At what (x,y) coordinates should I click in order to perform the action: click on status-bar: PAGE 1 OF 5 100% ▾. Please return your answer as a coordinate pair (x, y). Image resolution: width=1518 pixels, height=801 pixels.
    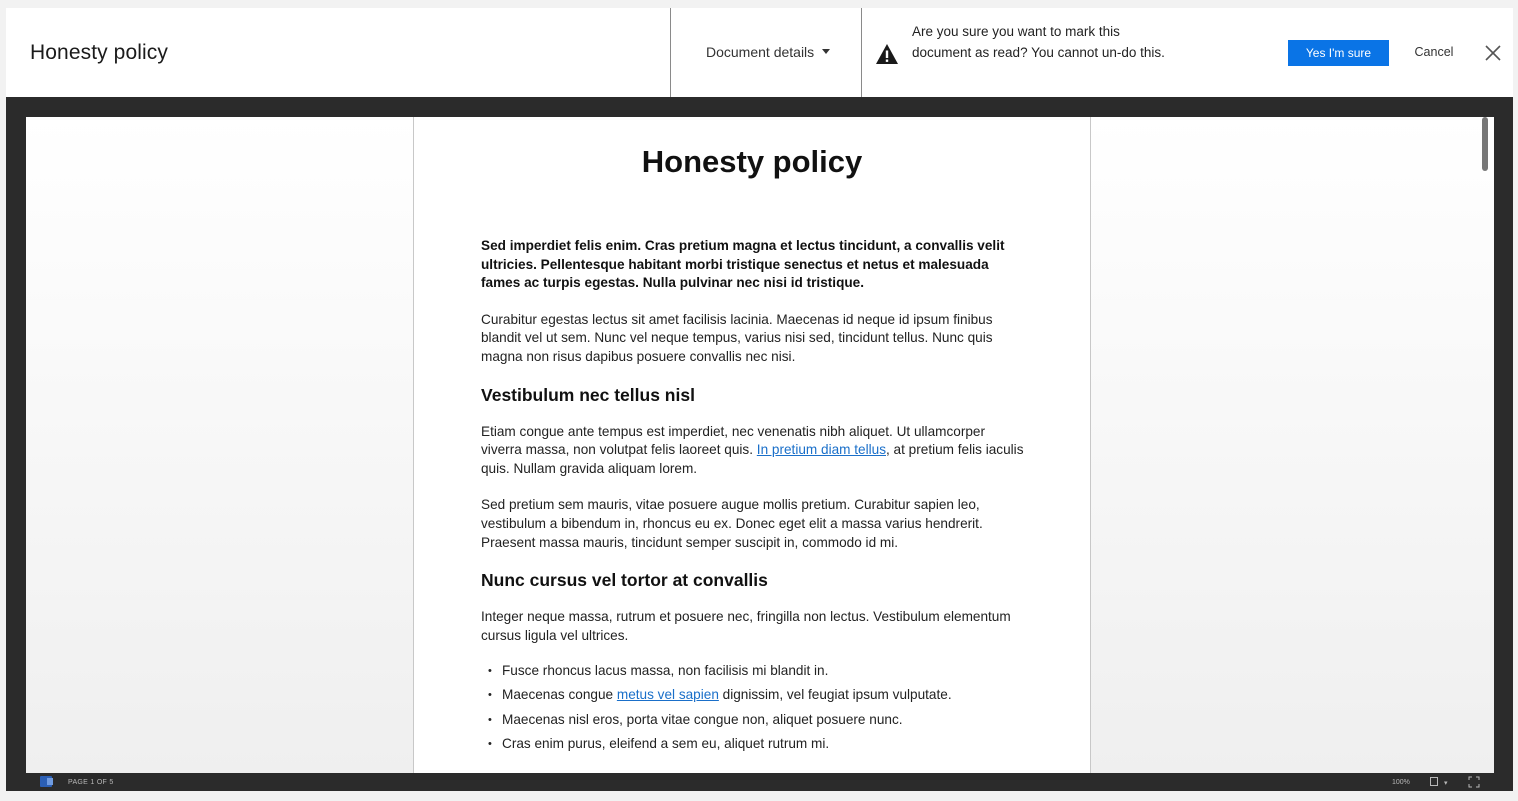
    Looking at the image, I should click on (760, 782).